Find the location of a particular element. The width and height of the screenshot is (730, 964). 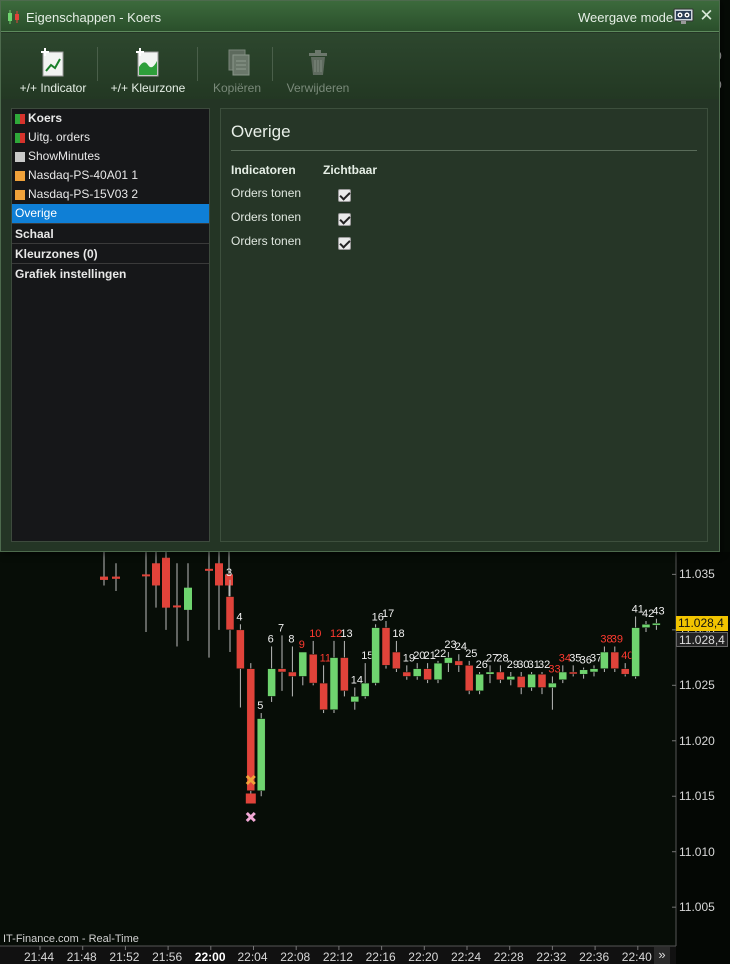

sidebar-item-label: Kleurzones (0) is located at coordinates (56, 254).